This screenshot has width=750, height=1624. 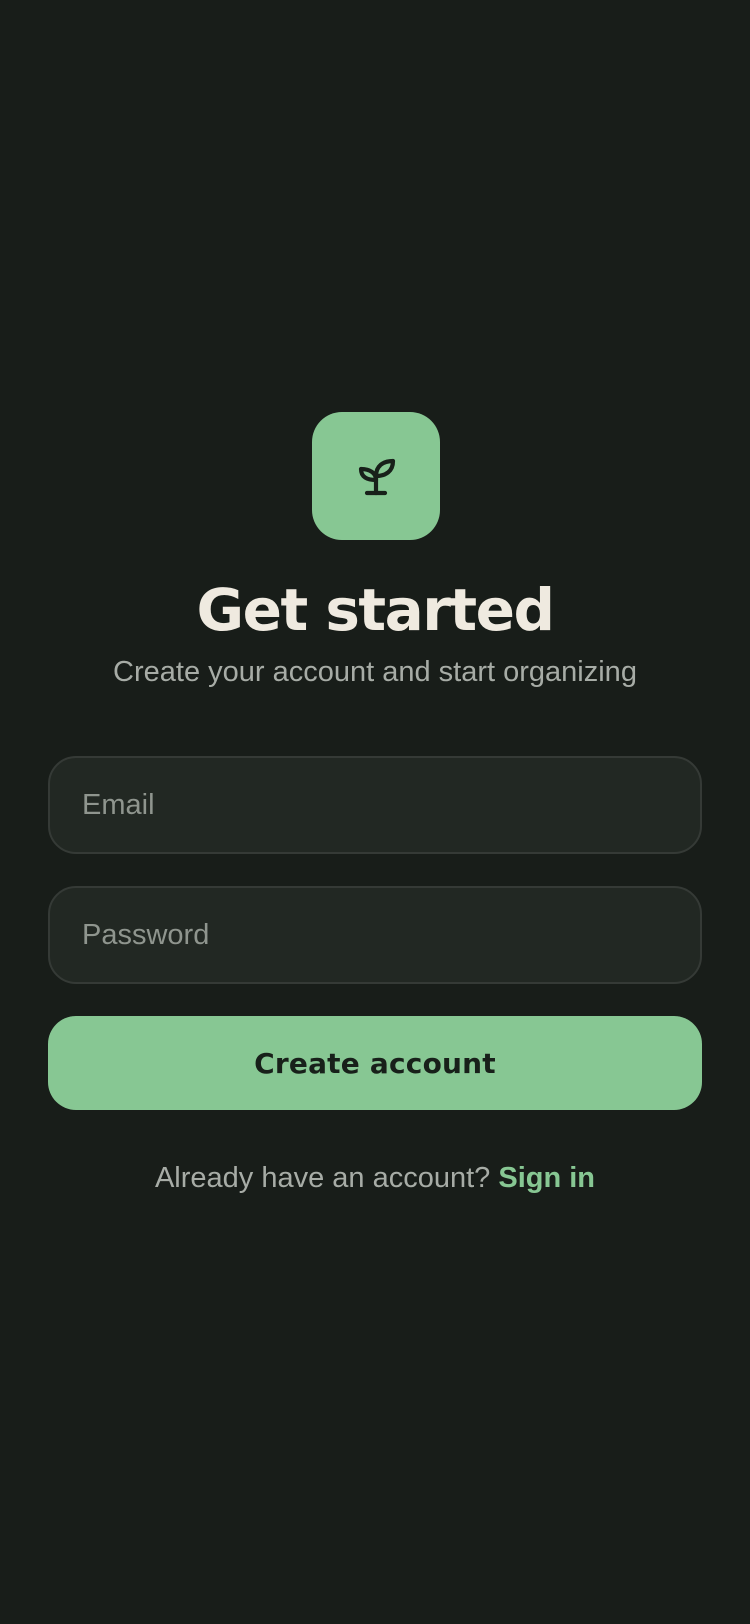 I want to click on password-field, so click(x=375, y=935).